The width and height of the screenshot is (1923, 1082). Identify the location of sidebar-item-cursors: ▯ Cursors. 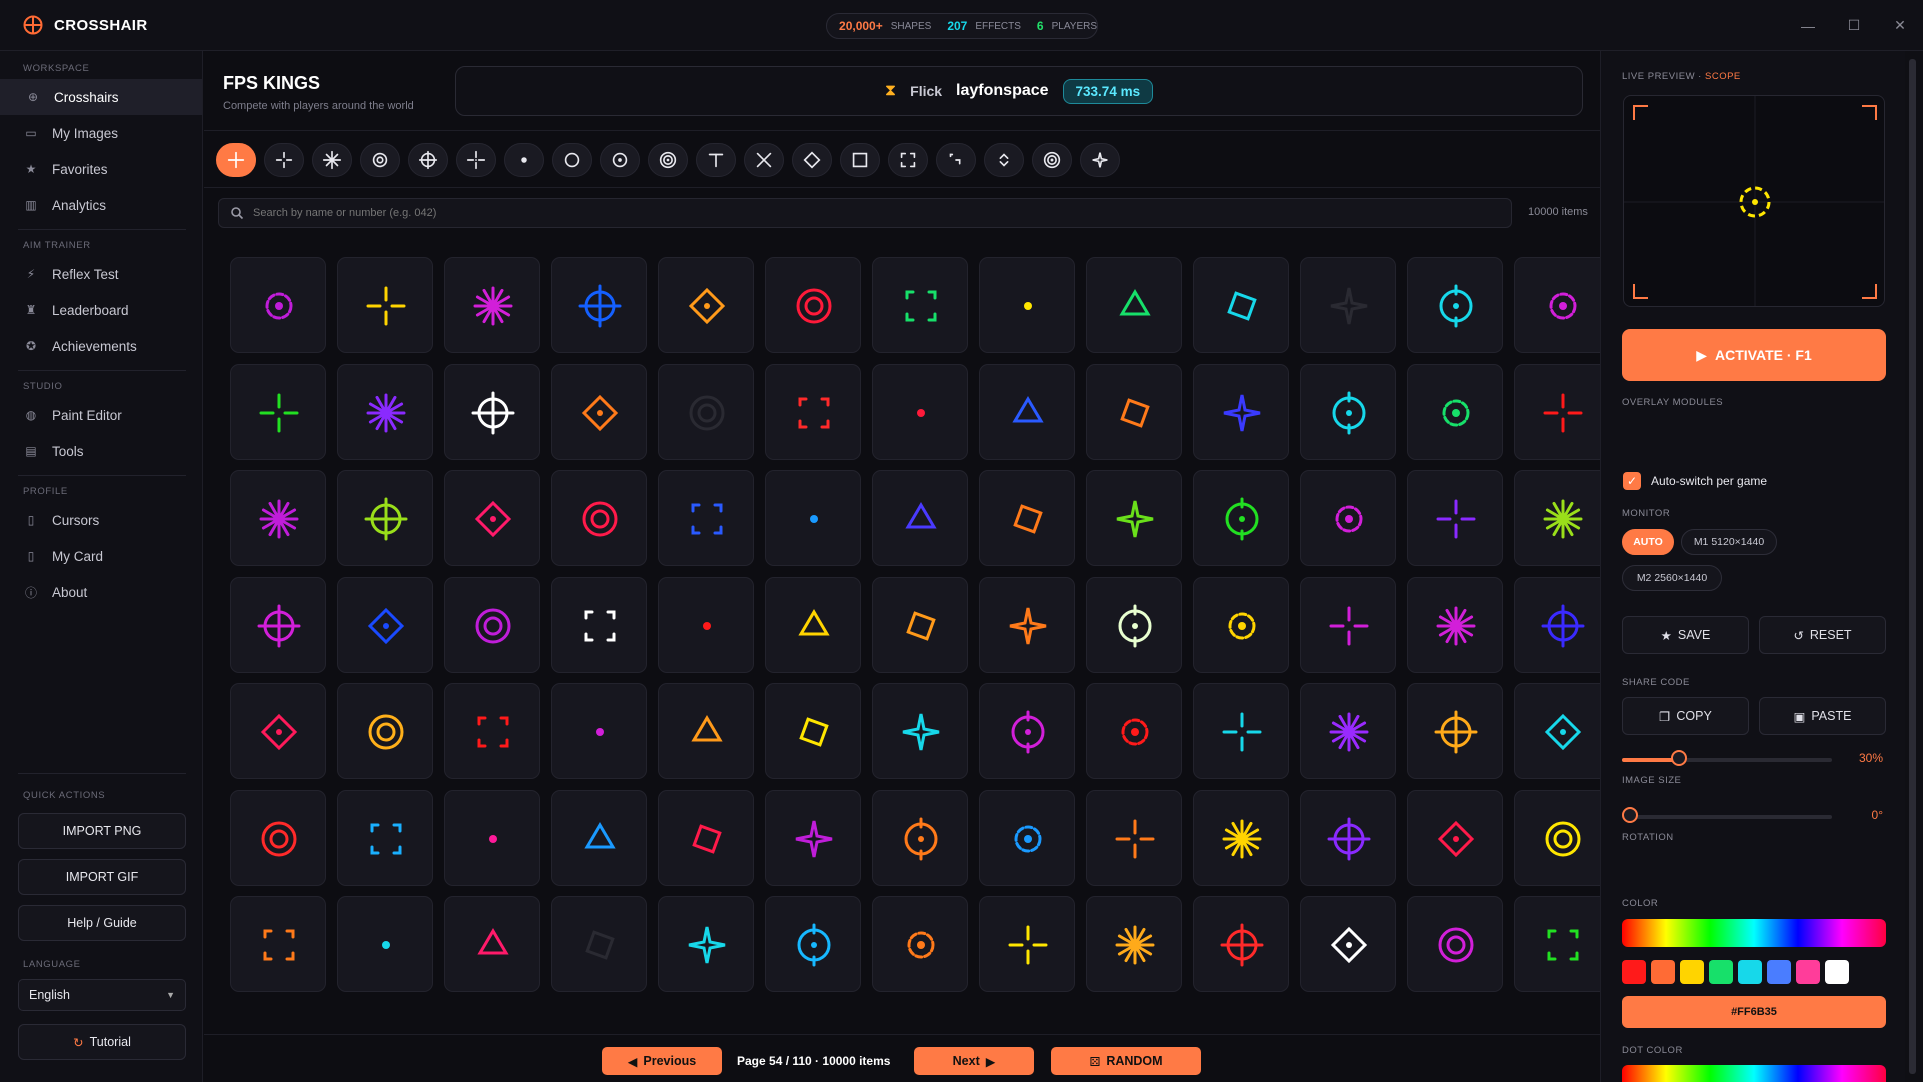
(101, 520).